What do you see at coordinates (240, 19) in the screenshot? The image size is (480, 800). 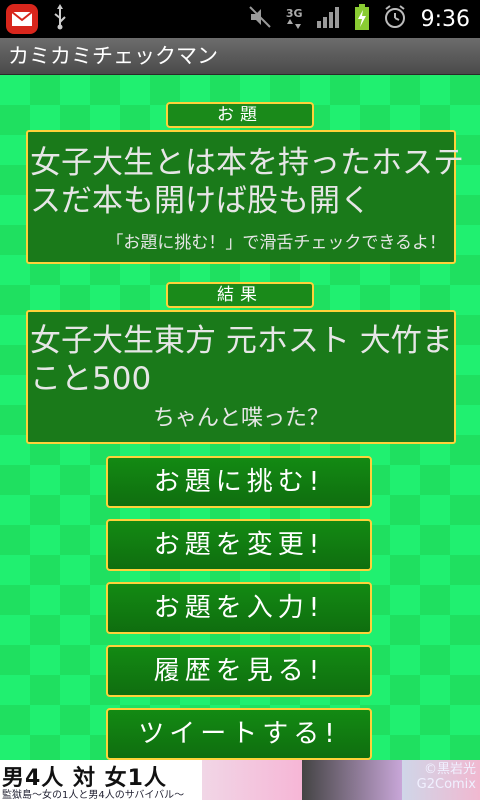 I see `status-bar: 3G 9:36` at bounding box center [240, 19].